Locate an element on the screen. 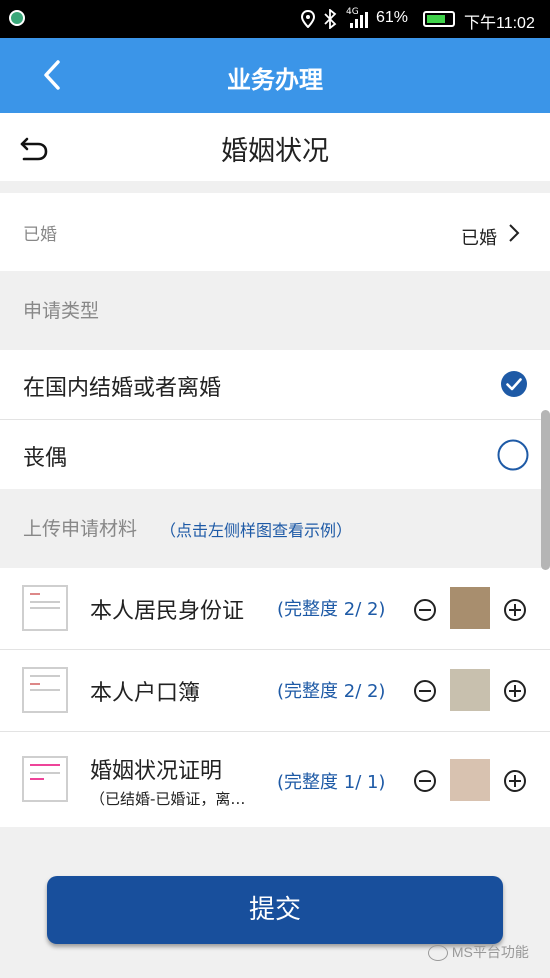  apply-type-heading: 申请类型 is located at coordinates (61, 311).